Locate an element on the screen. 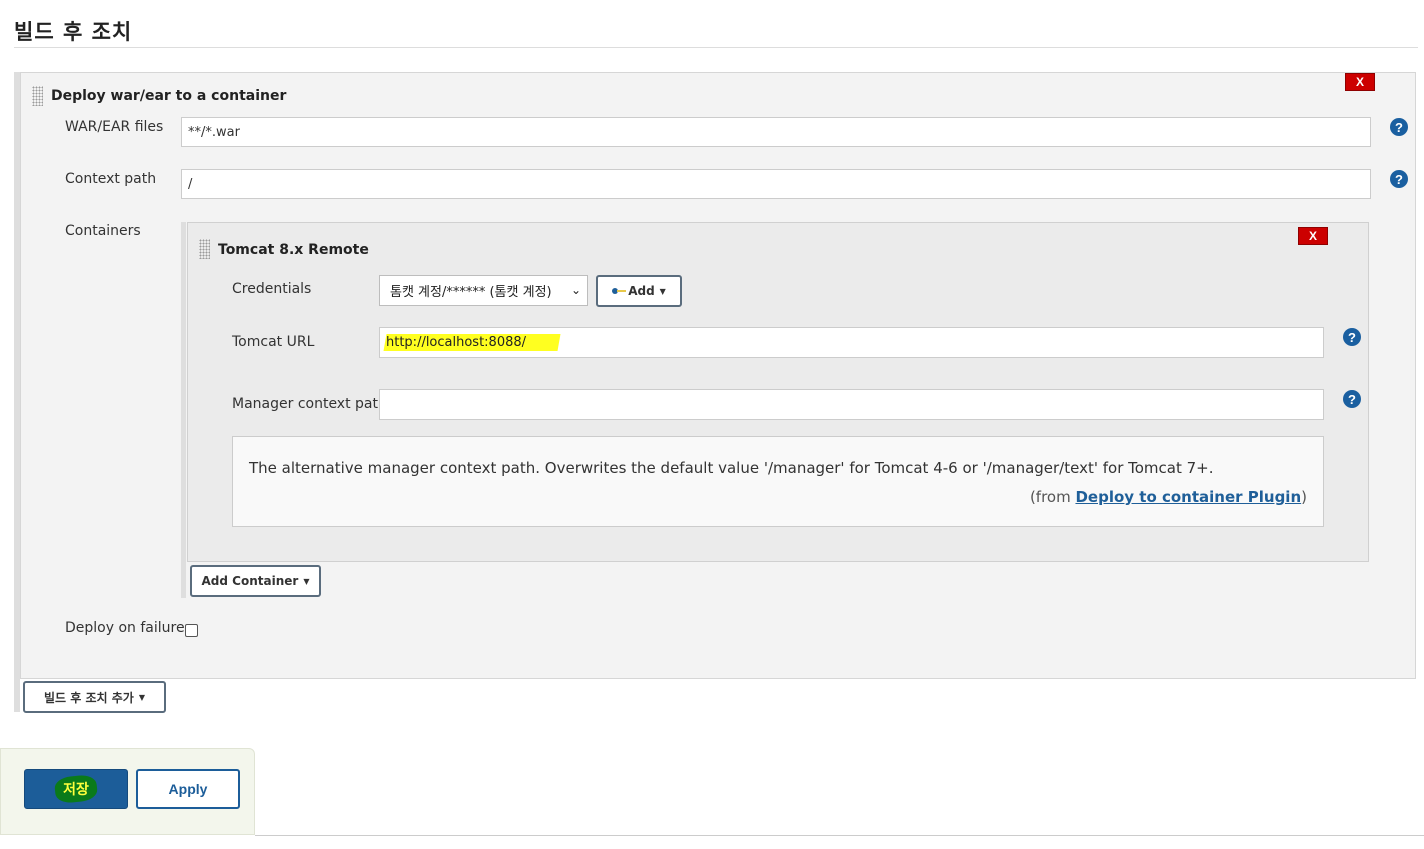  manager-context-label: Manager context path is located at coordinates (309, 404).